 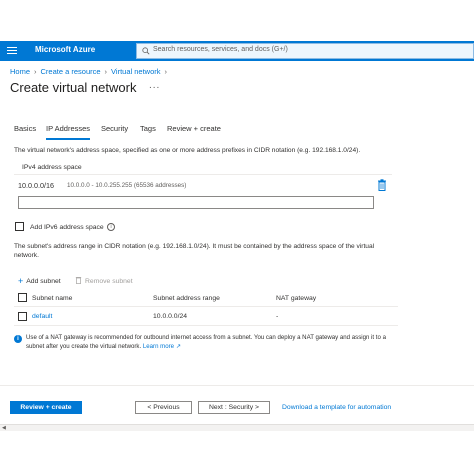 I want to click on search-icon, so click(x=146, y=51).